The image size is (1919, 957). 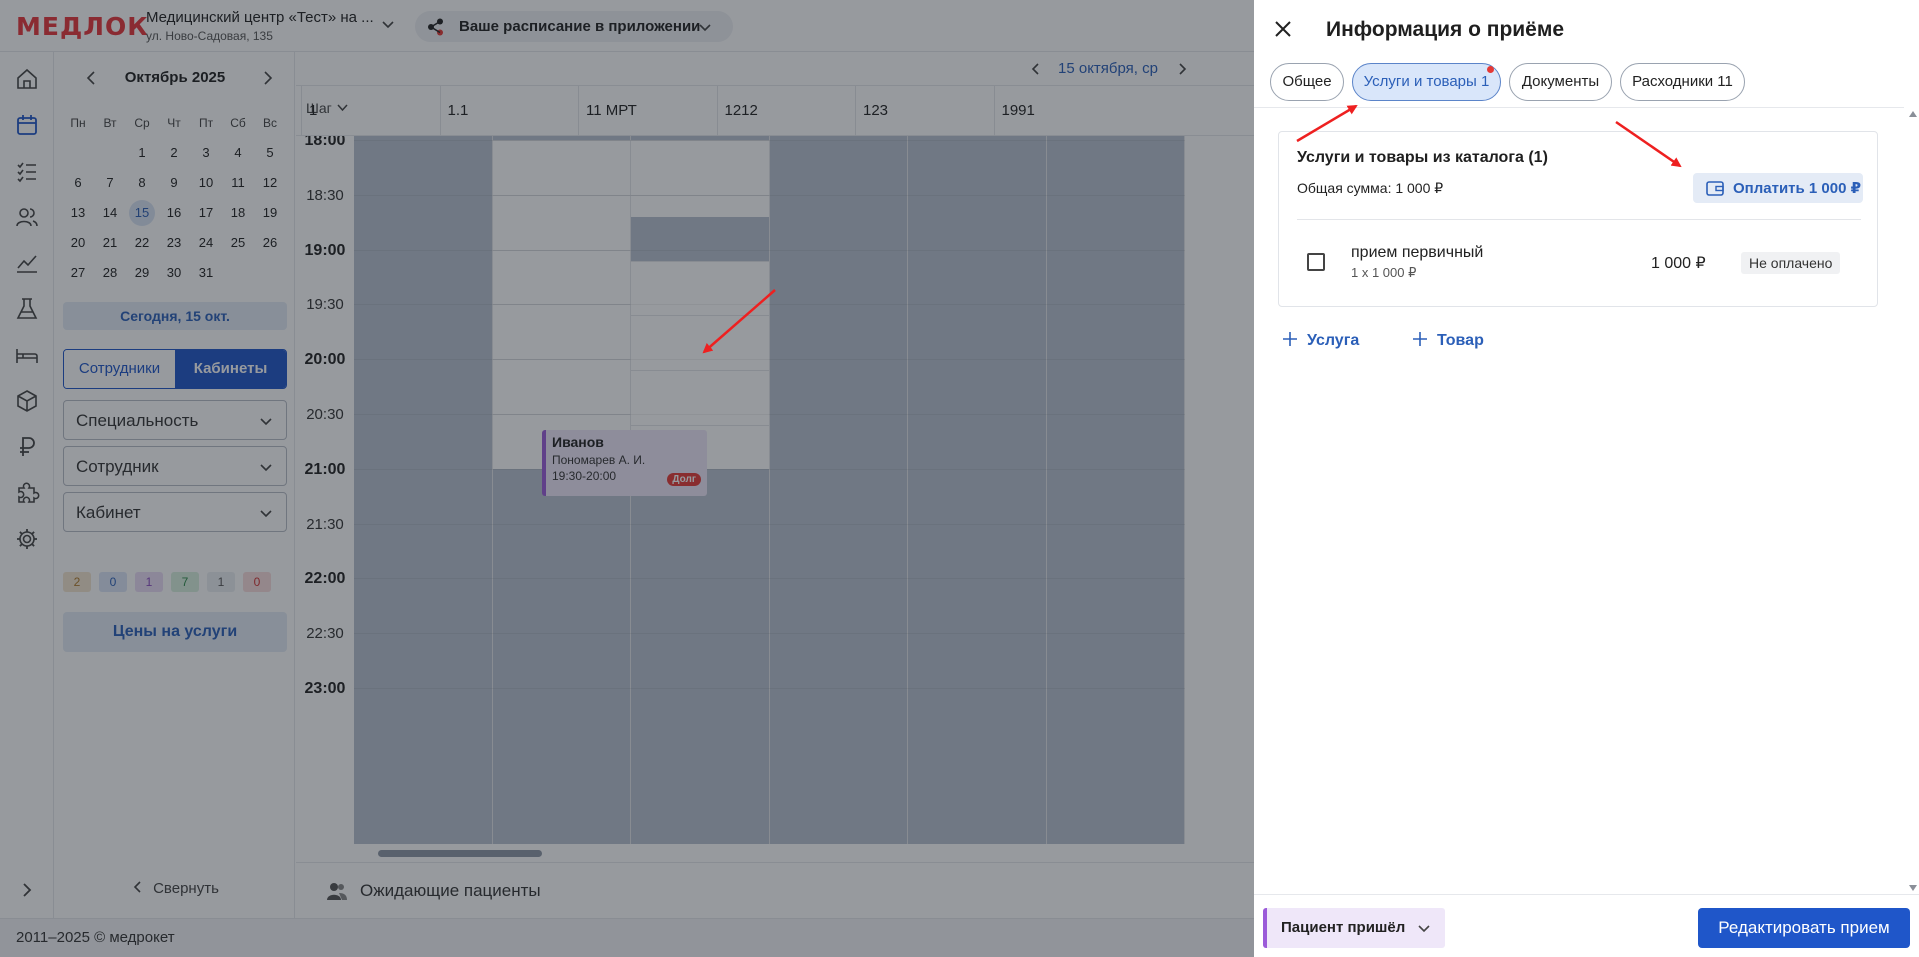 I want to click on card-divider, so click(x=1579, y=219).